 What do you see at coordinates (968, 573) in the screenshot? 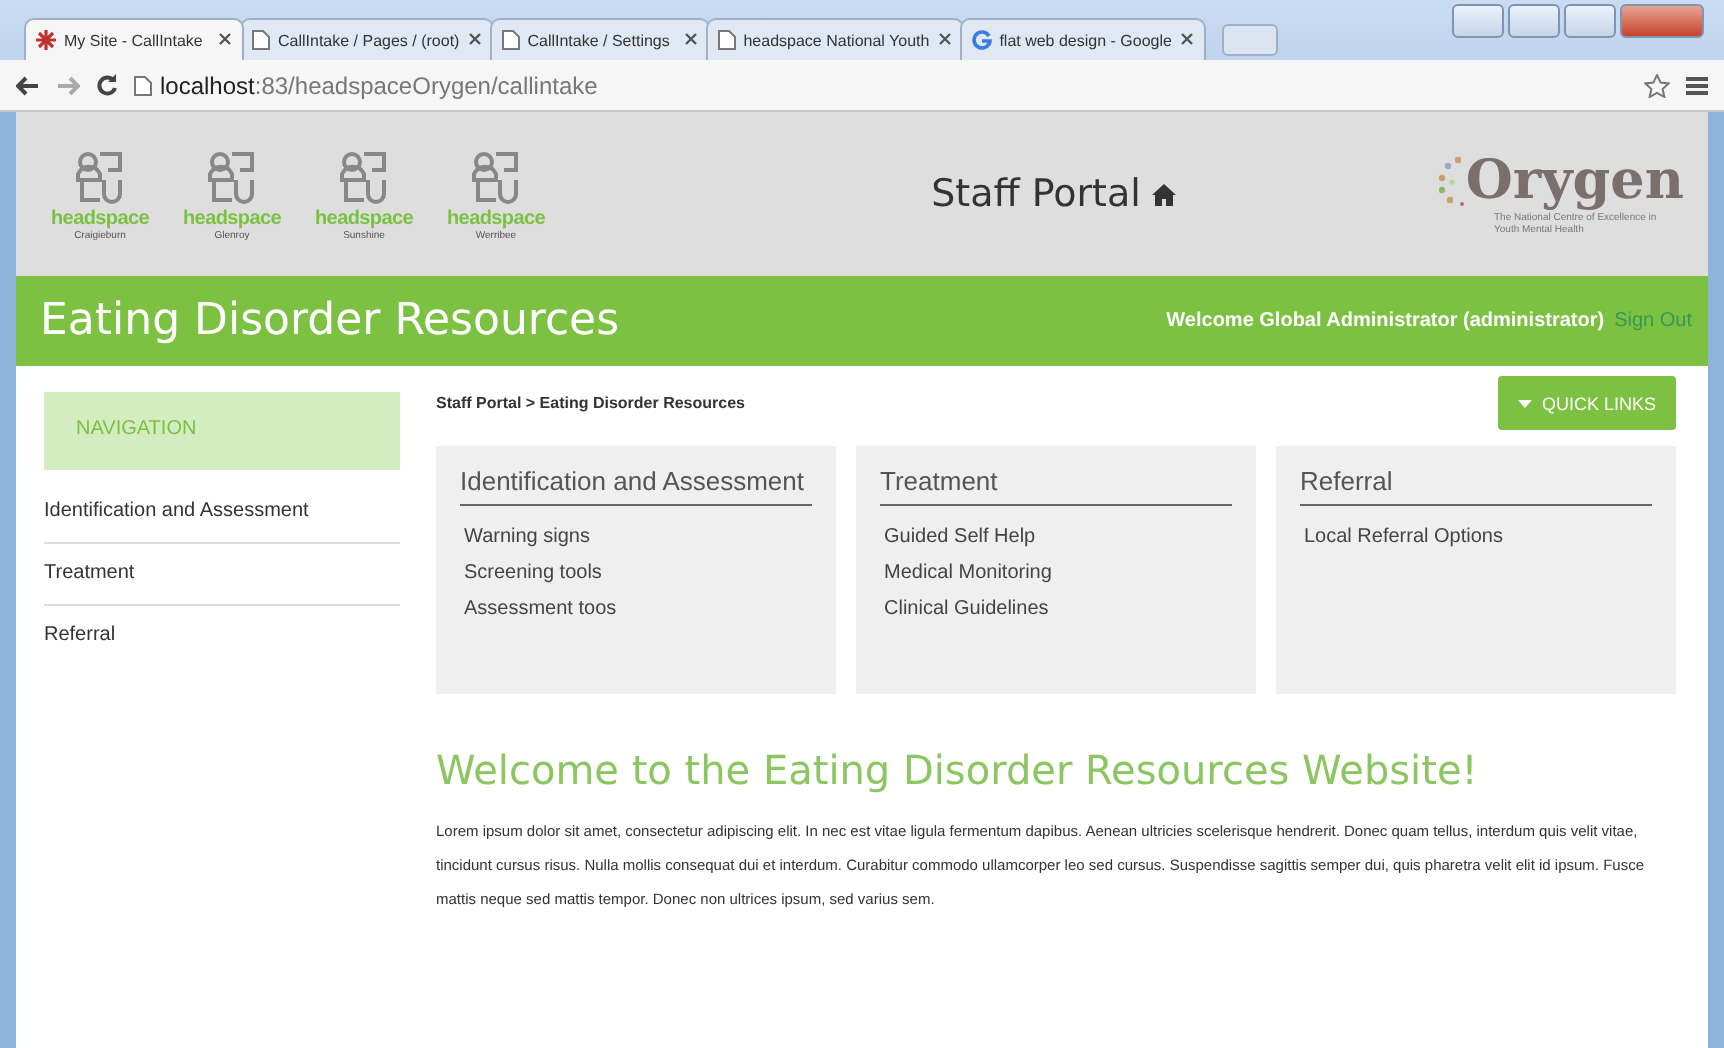
I see `resource-link: Medical Monitoring` at bounding box center [968, 573].